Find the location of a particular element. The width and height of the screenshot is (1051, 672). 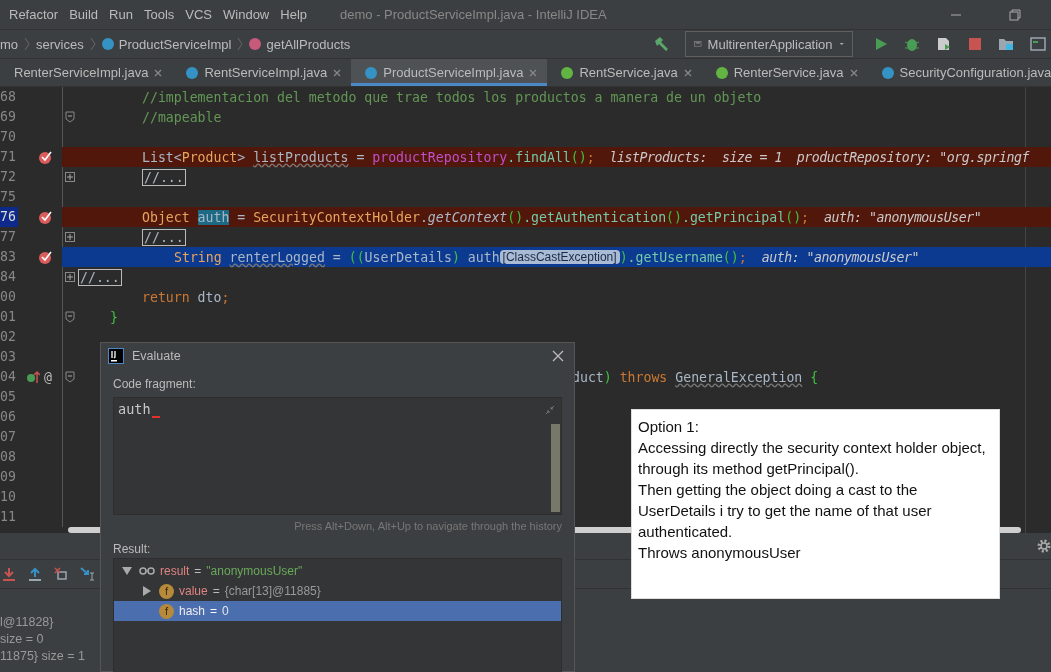

editor-tab: RenterService.java is located at coordinates (784, 72).